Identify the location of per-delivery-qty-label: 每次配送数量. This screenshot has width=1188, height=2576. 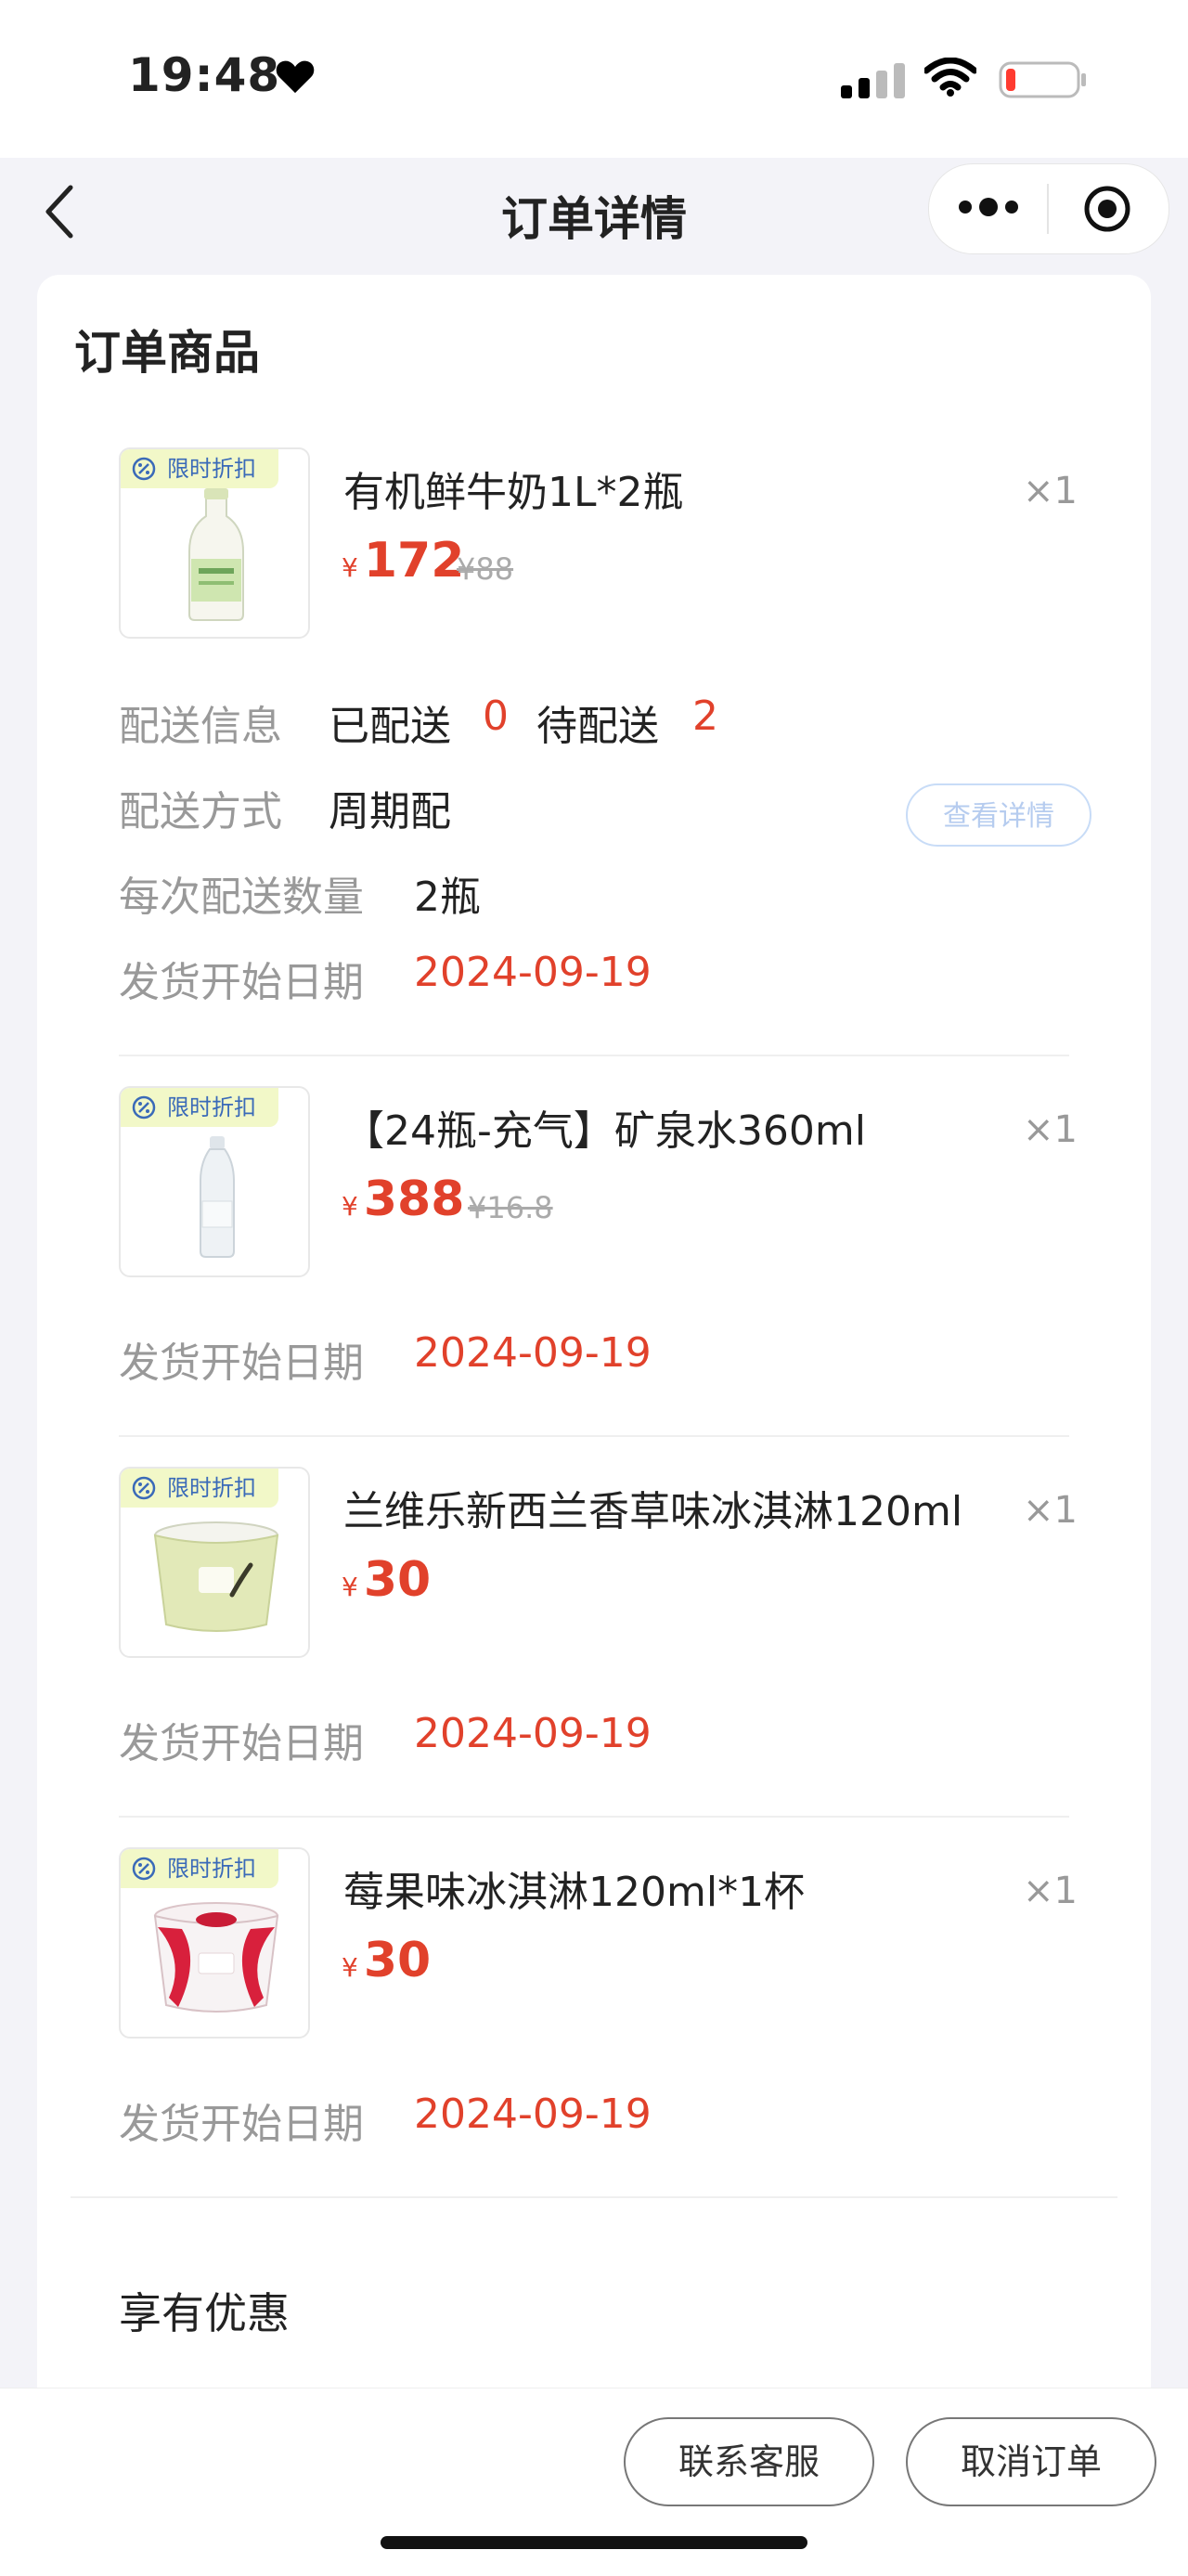
(241, 897).